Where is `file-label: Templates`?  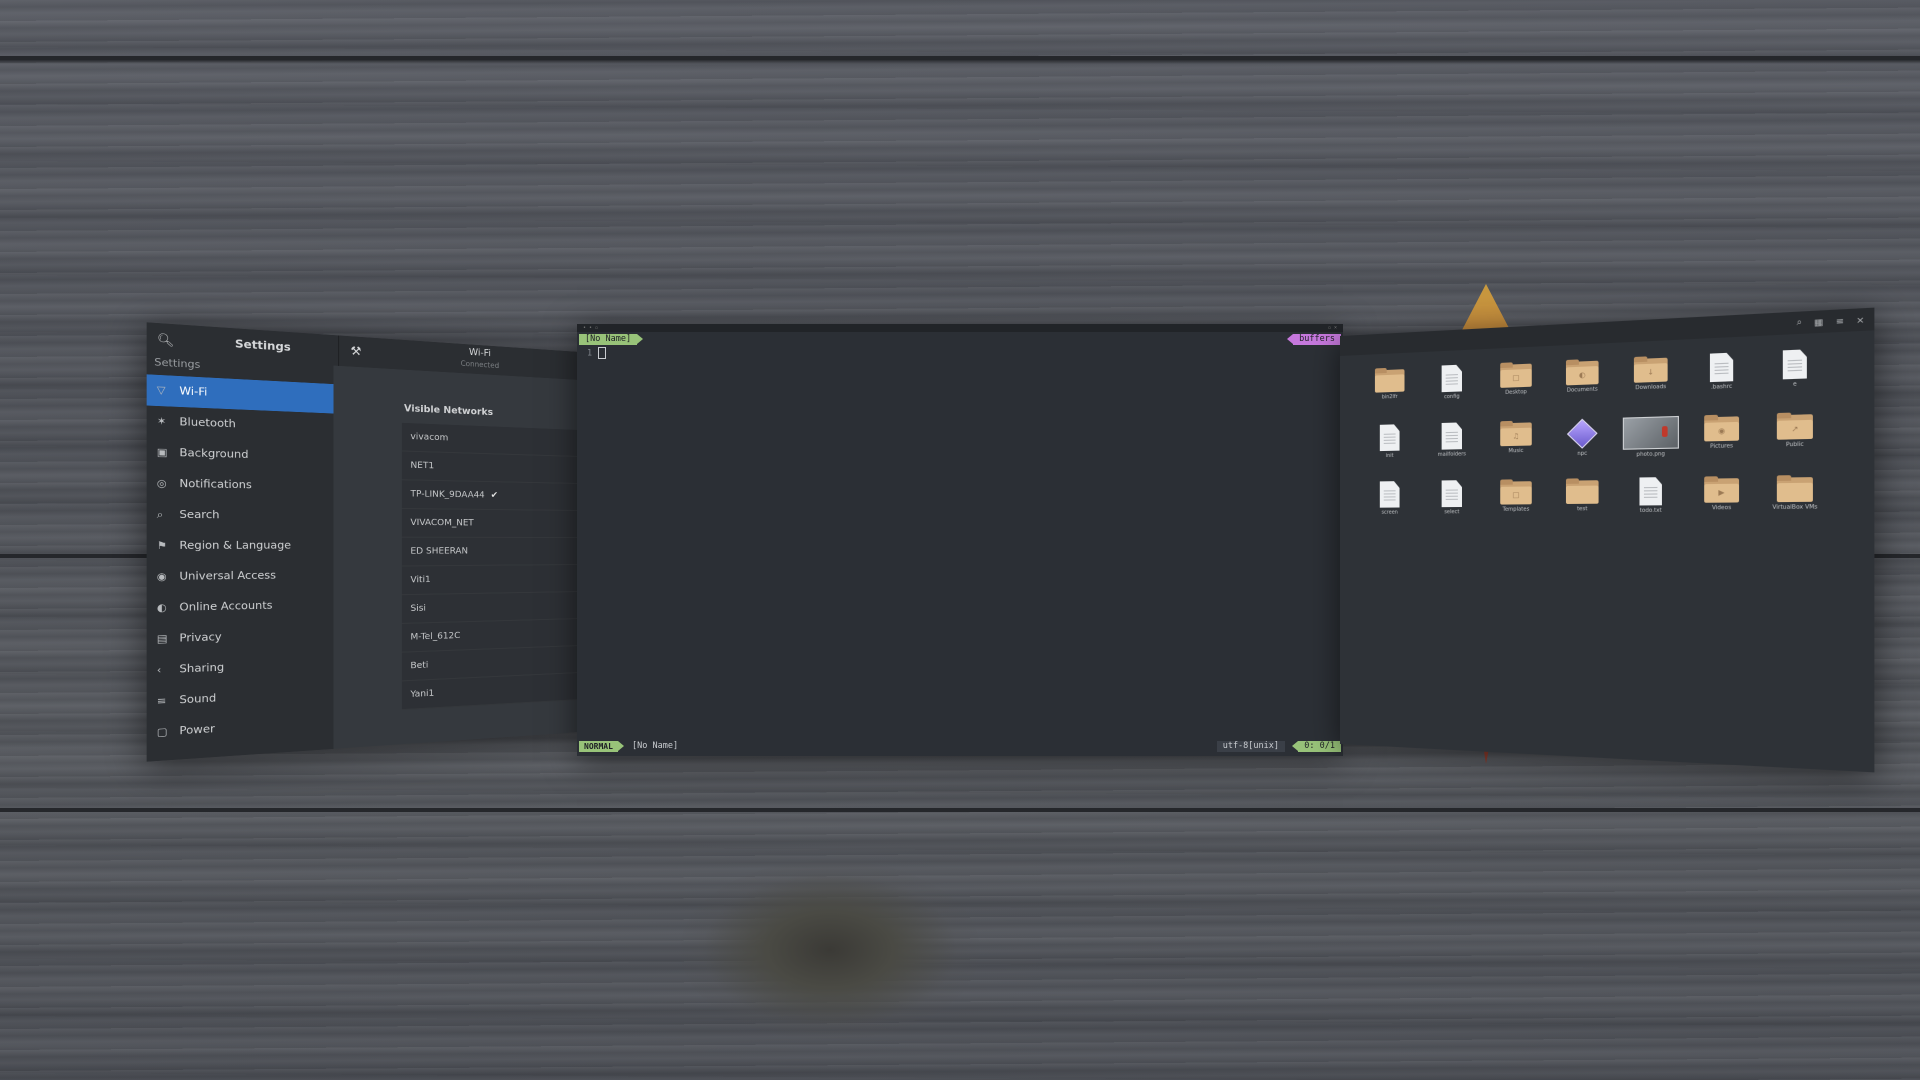
file-label: Templates is located at coordinates (1516, 509).